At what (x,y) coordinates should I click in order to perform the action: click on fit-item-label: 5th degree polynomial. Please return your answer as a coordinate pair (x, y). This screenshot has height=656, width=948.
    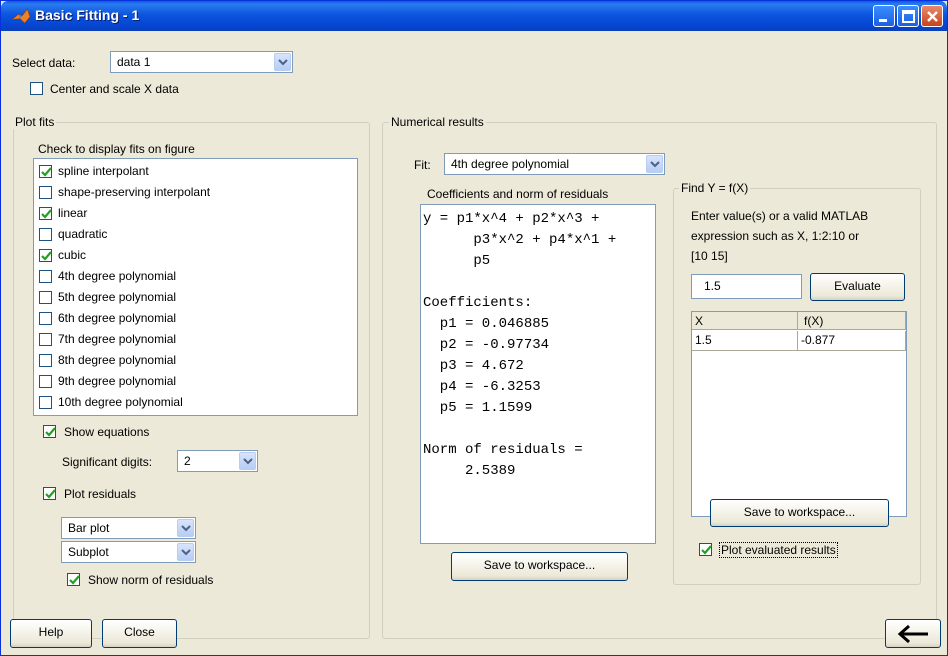
    Looking at the image, I should click on (117, 297).